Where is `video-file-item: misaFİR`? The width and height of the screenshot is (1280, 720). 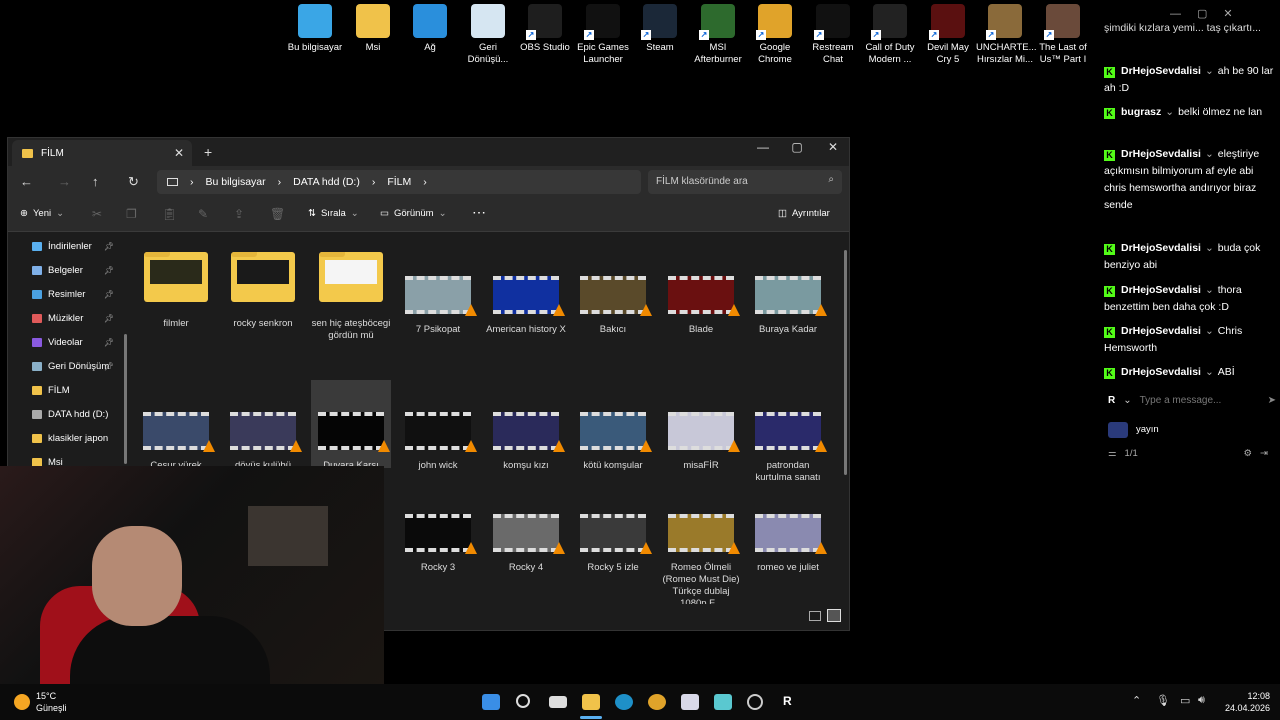 video-file-item: misaFİR is located at coordinates (701, 442).